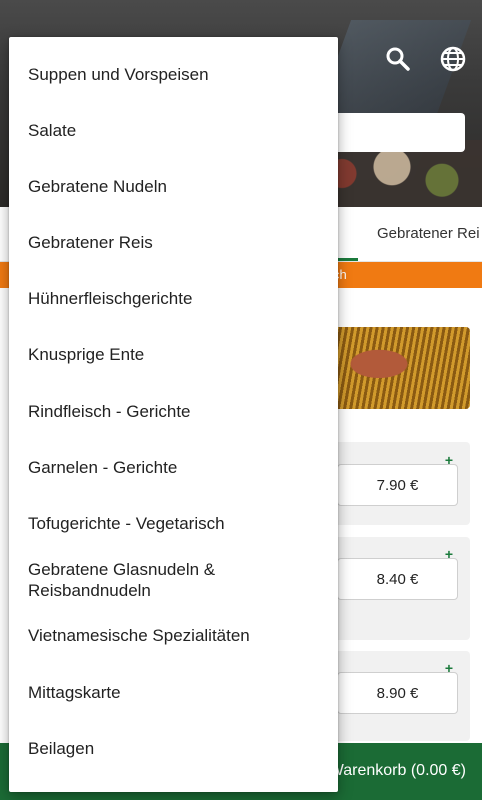 This screenshot has height=800, width=482. Describe the element at coordinates (178, 635) in the screenshot. I see `menu-item-vietnamesisch: Vietnamesische Spezialitäten` at that location.